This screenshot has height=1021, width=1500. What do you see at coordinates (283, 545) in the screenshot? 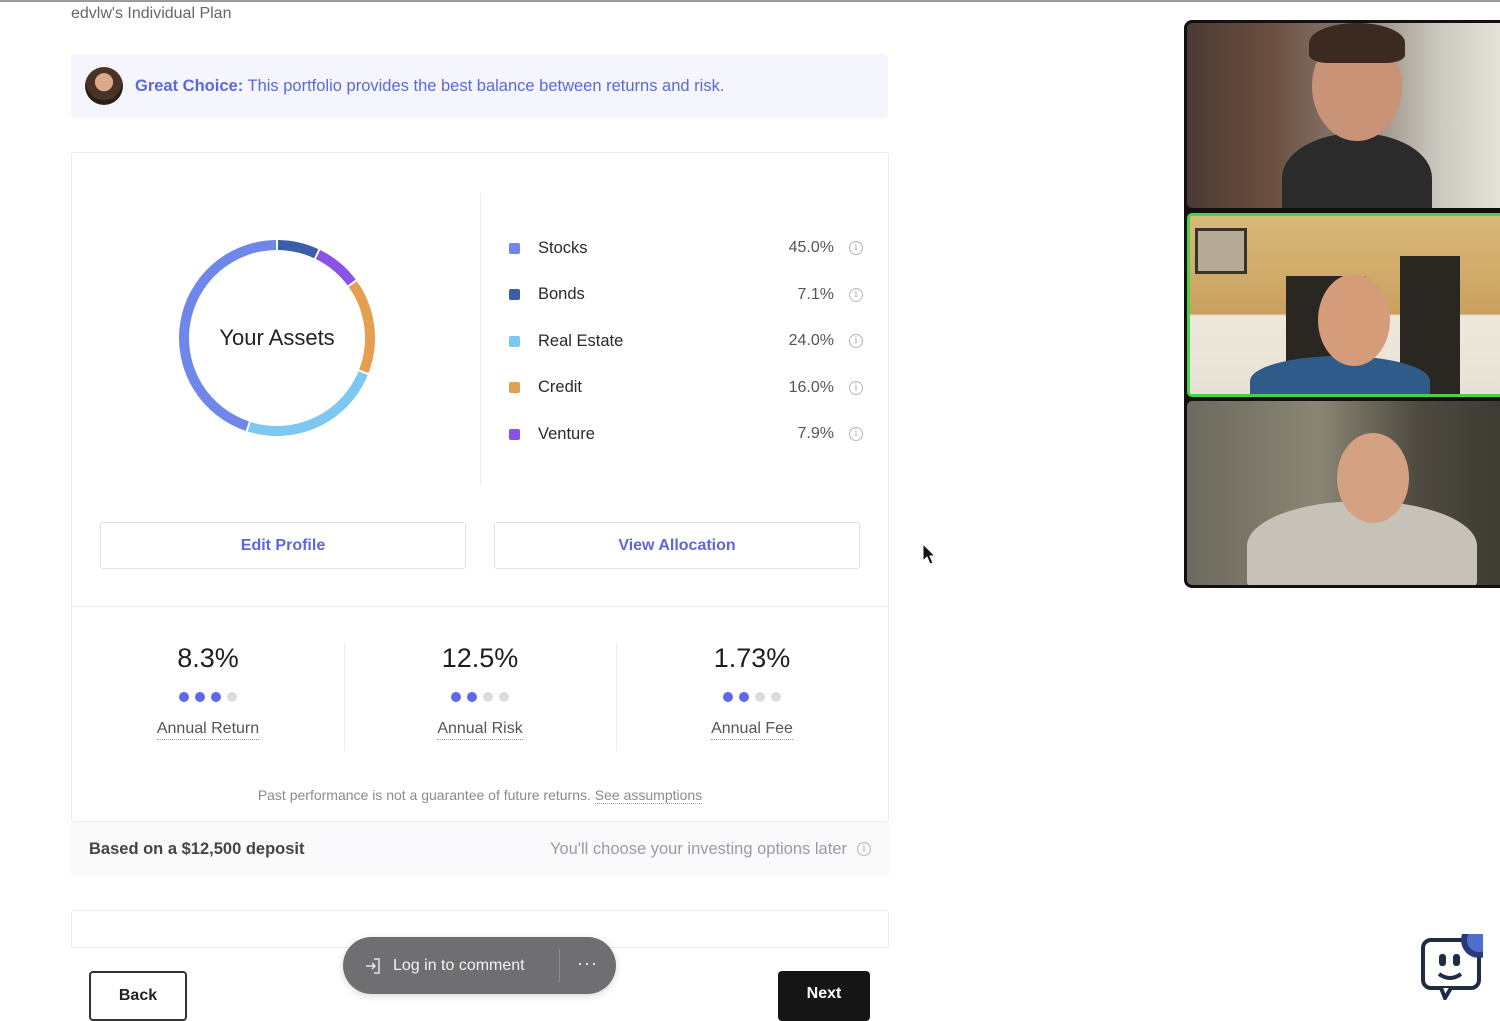
I see `edit-profile-button: Edit Profile` at bounding box center [283, 545].